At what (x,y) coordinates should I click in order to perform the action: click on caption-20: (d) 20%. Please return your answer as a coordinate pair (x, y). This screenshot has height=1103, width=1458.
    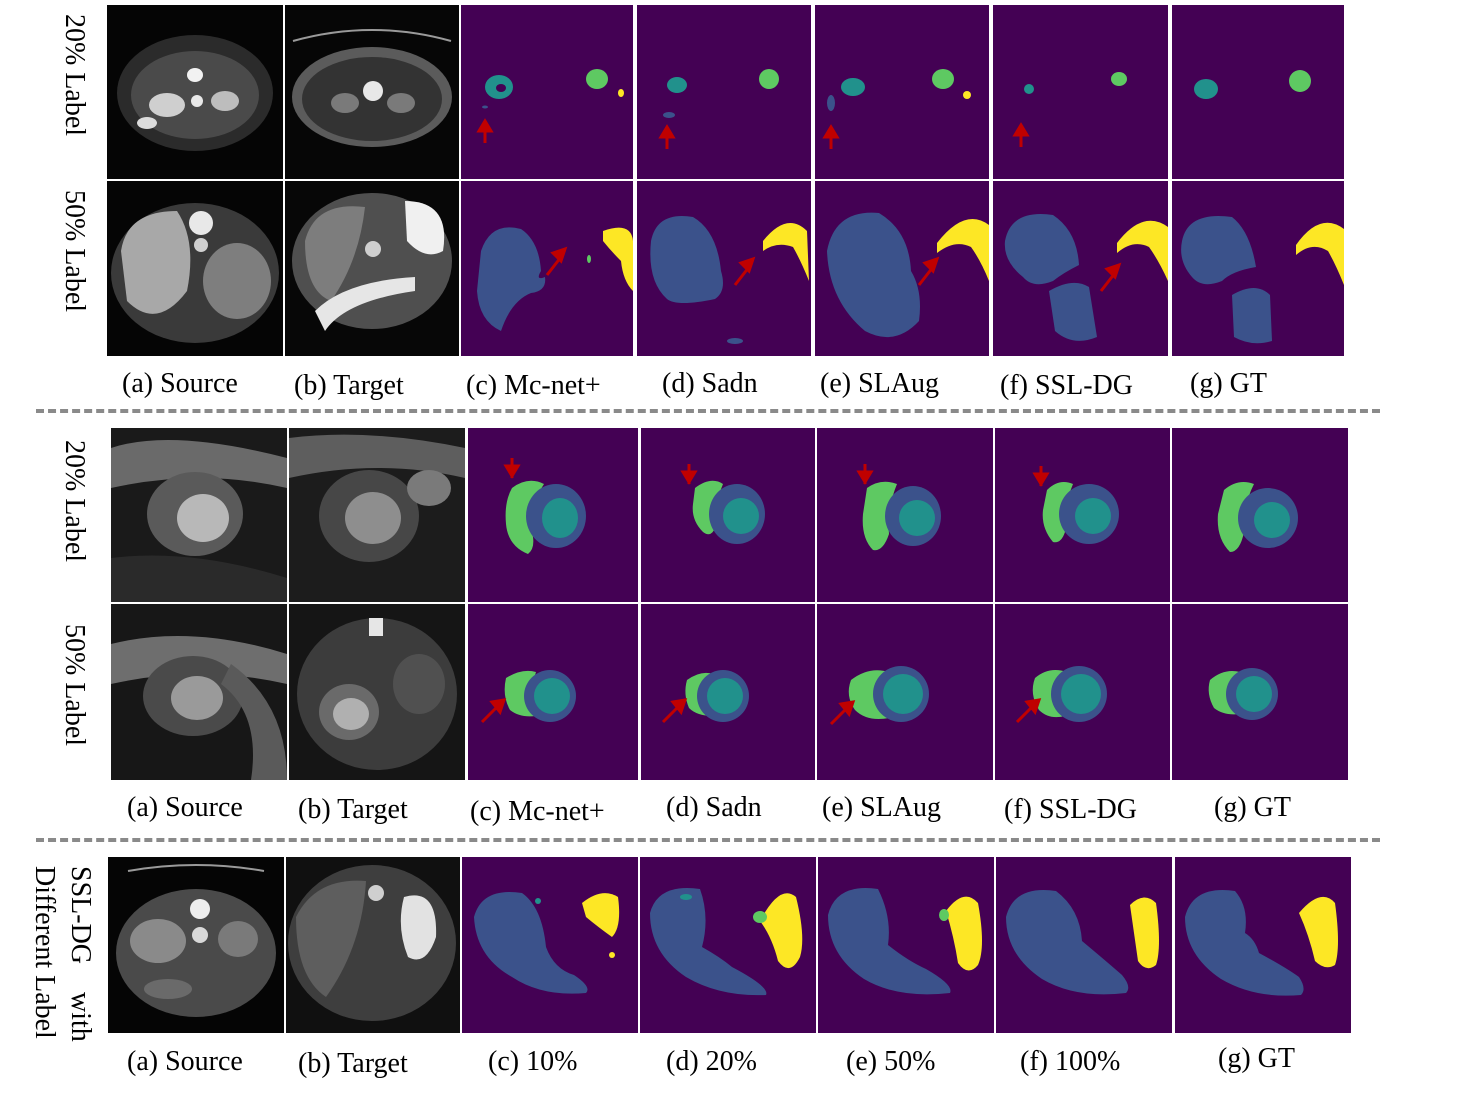
    Looking at the image, I should click on (711, 1061).